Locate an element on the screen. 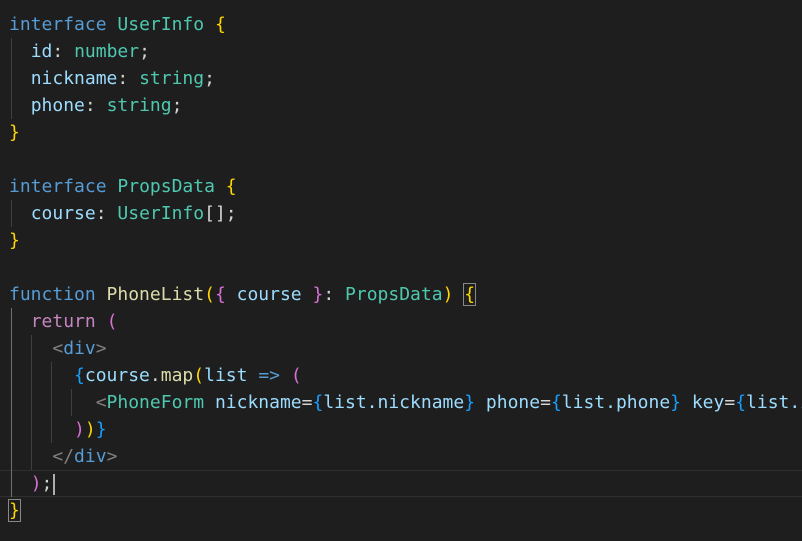 The width and height of the screenshot is (802, 541). code-line-19: } is located at coordinates (405, 510).